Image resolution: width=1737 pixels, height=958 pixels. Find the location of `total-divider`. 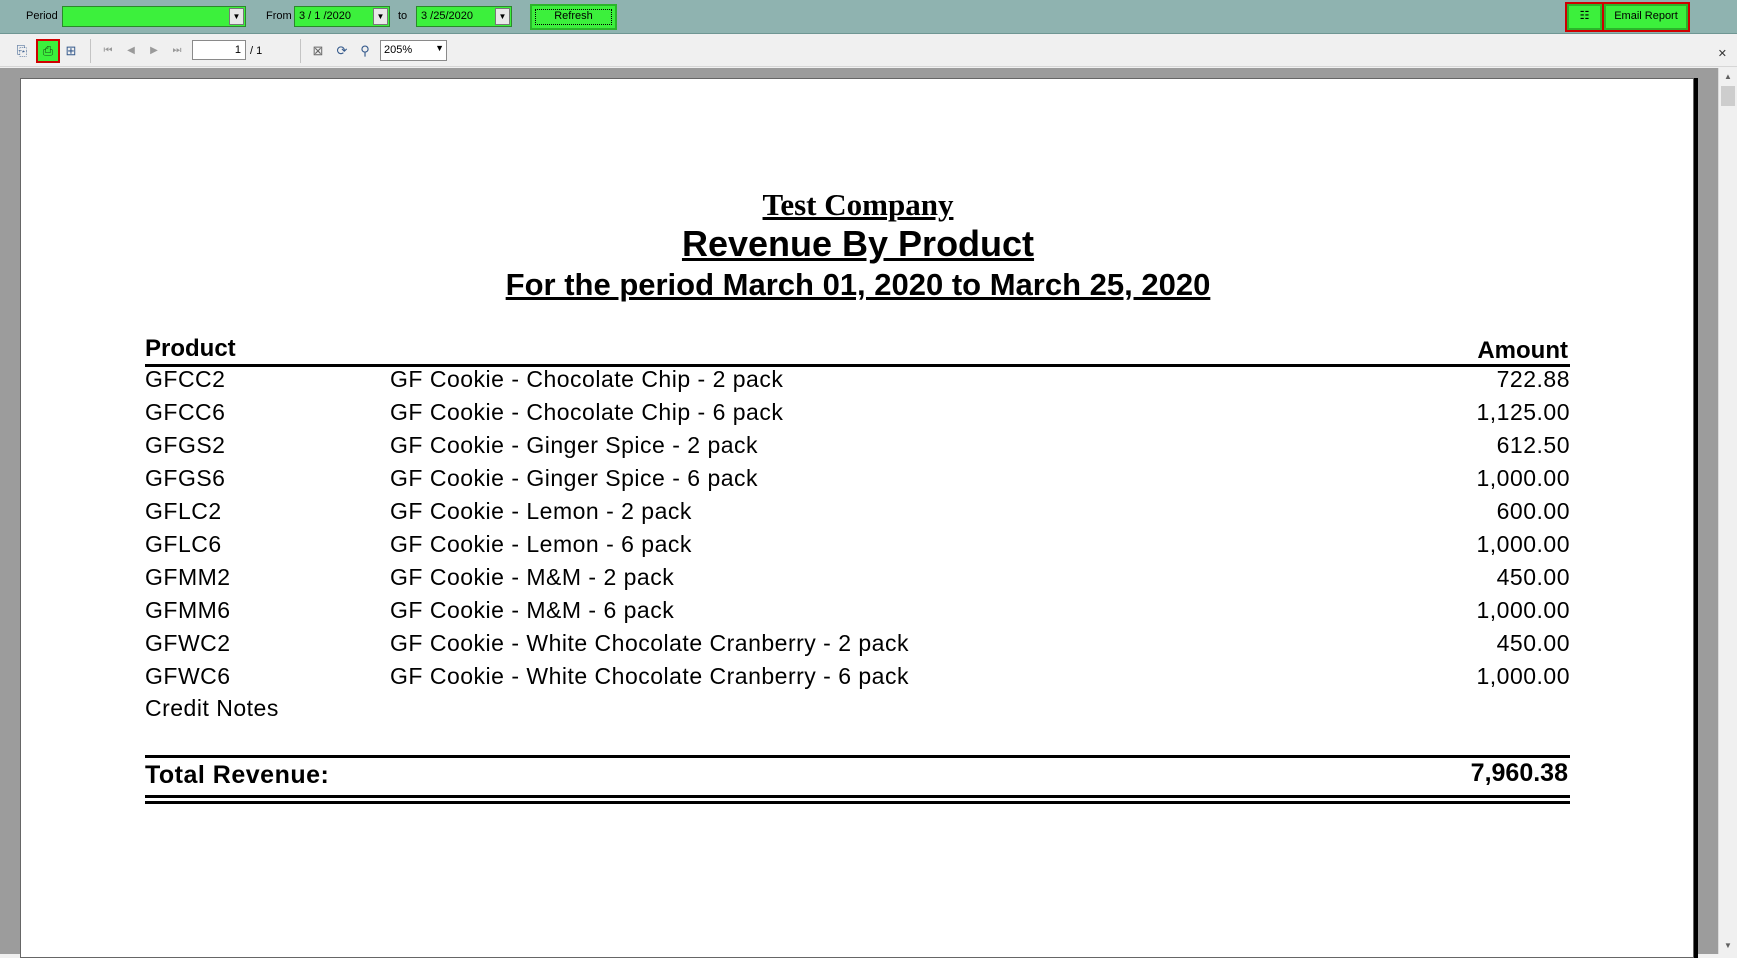

total-divider is located at coordinates (857, 756).